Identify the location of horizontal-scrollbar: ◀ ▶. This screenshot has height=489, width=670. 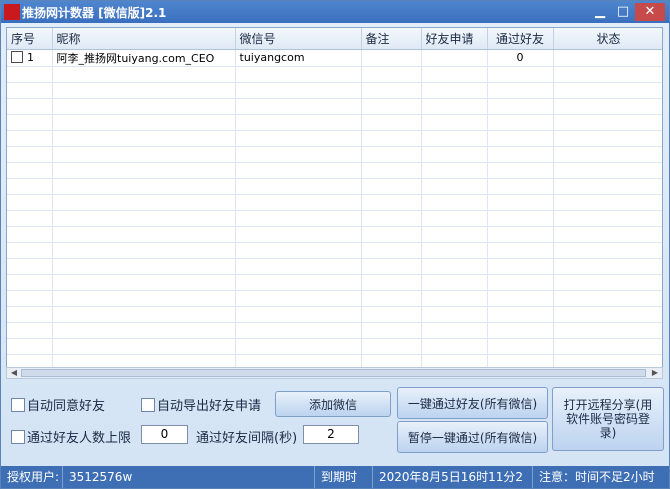
(334, 373).